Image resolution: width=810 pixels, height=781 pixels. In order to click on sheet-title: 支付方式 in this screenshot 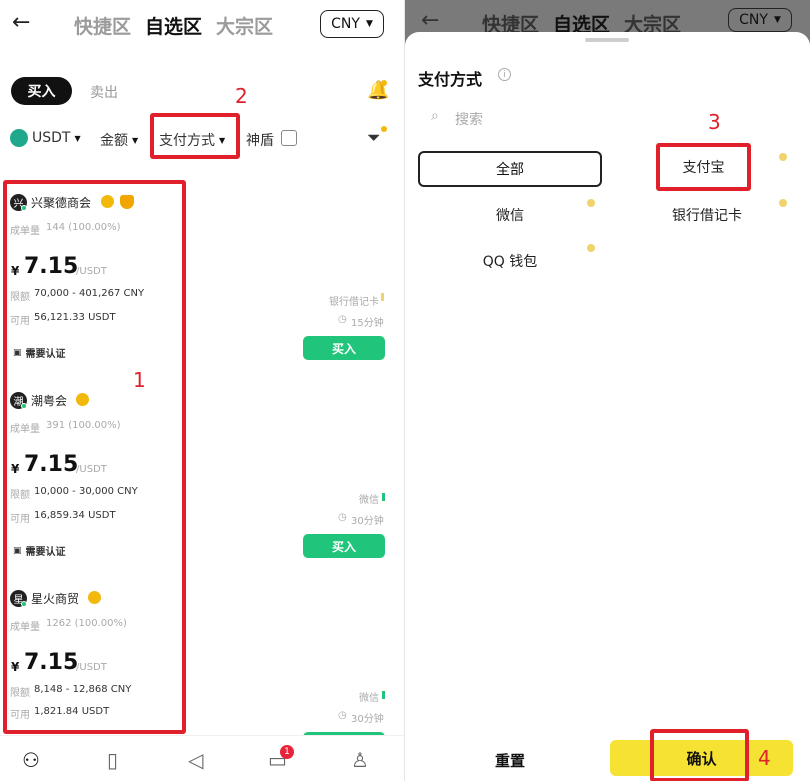, I will do `click(450, 79)`.